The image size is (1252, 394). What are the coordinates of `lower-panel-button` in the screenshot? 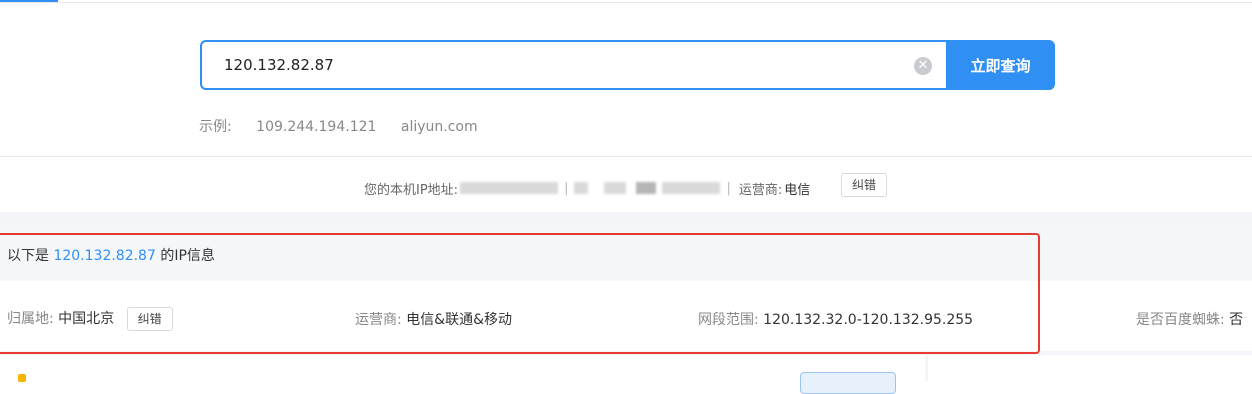 It's located at (848, 383).